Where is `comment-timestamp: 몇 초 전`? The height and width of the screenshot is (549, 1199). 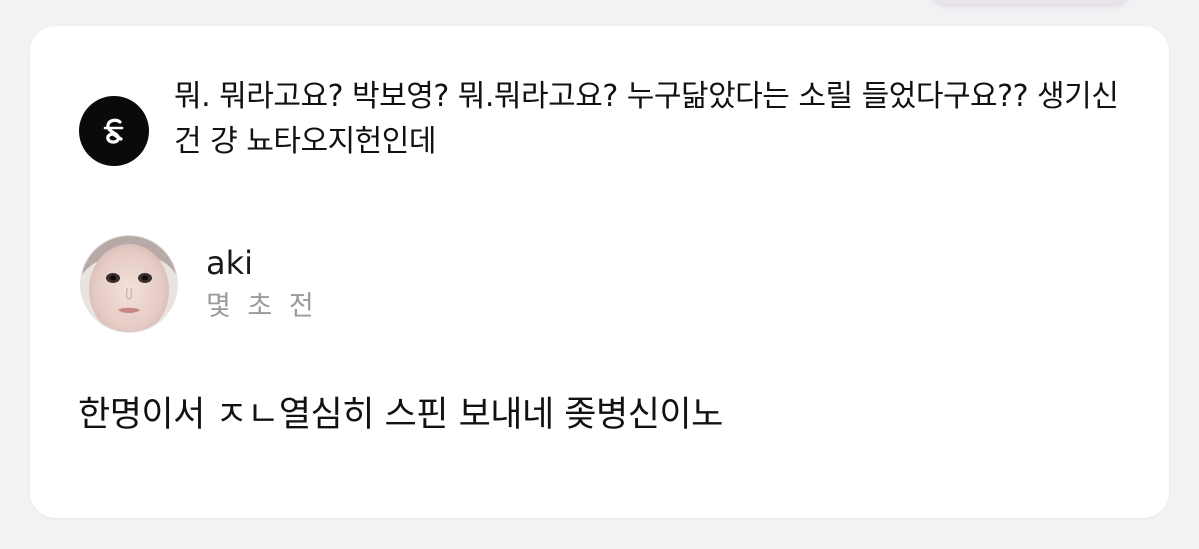
comment-timestamp: 몇 초 전 is located at coordinates (262, 306).